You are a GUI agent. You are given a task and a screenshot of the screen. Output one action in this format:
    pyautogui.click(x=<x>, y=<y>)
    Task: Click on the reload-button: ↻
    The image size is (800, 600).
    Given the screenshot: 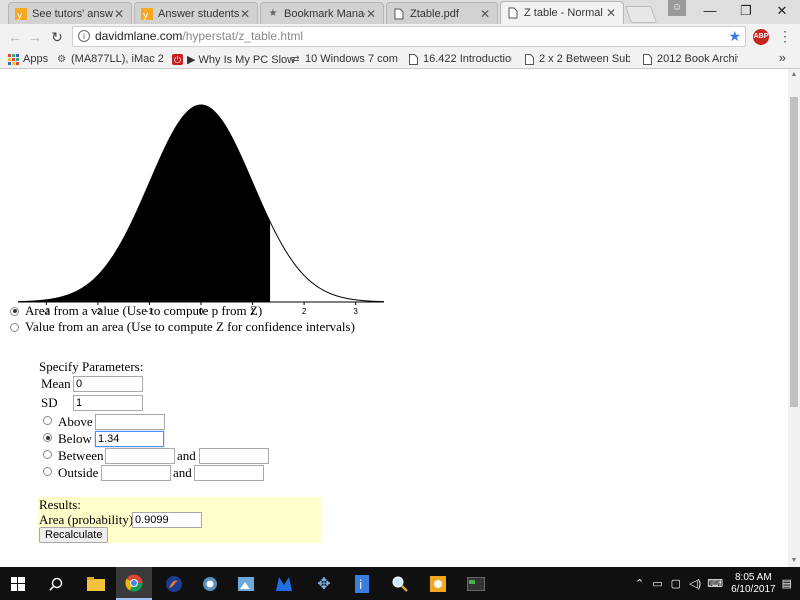 What is the action you would take?
    pyautogui.click(x=57, y=37)
    